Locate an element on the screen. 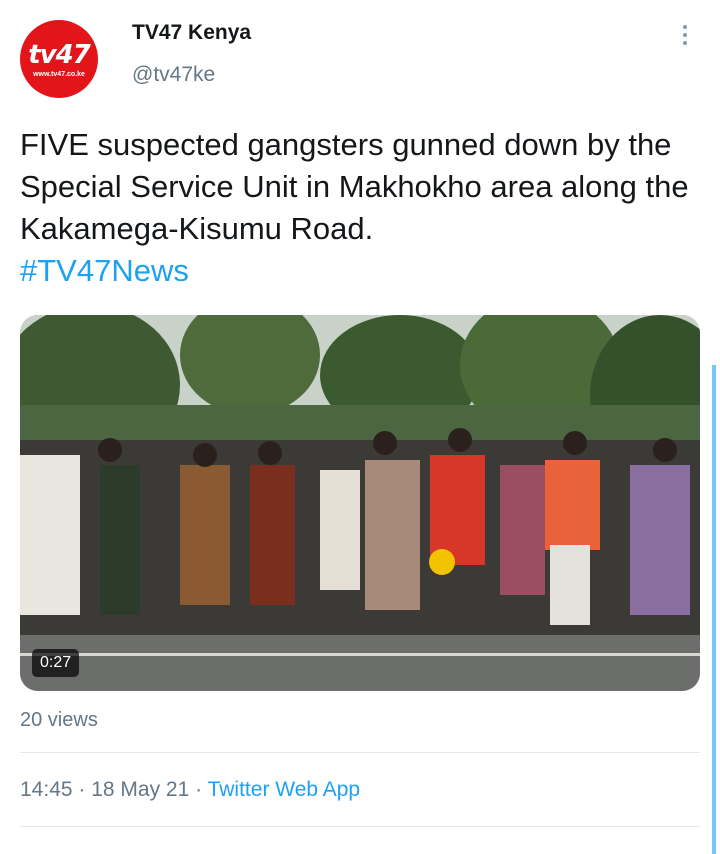 This screenshot has height=854, width=720. more-vertical-icon is located at coordinates (685, 27).